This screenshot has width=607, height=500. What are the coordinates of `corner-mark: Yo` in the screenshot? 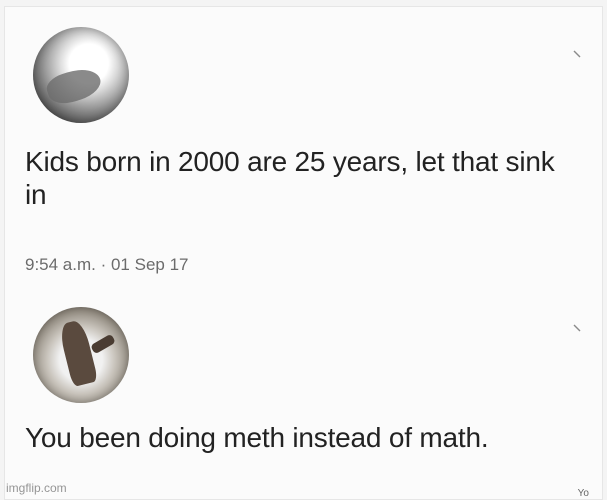 It's located at (583, 493).